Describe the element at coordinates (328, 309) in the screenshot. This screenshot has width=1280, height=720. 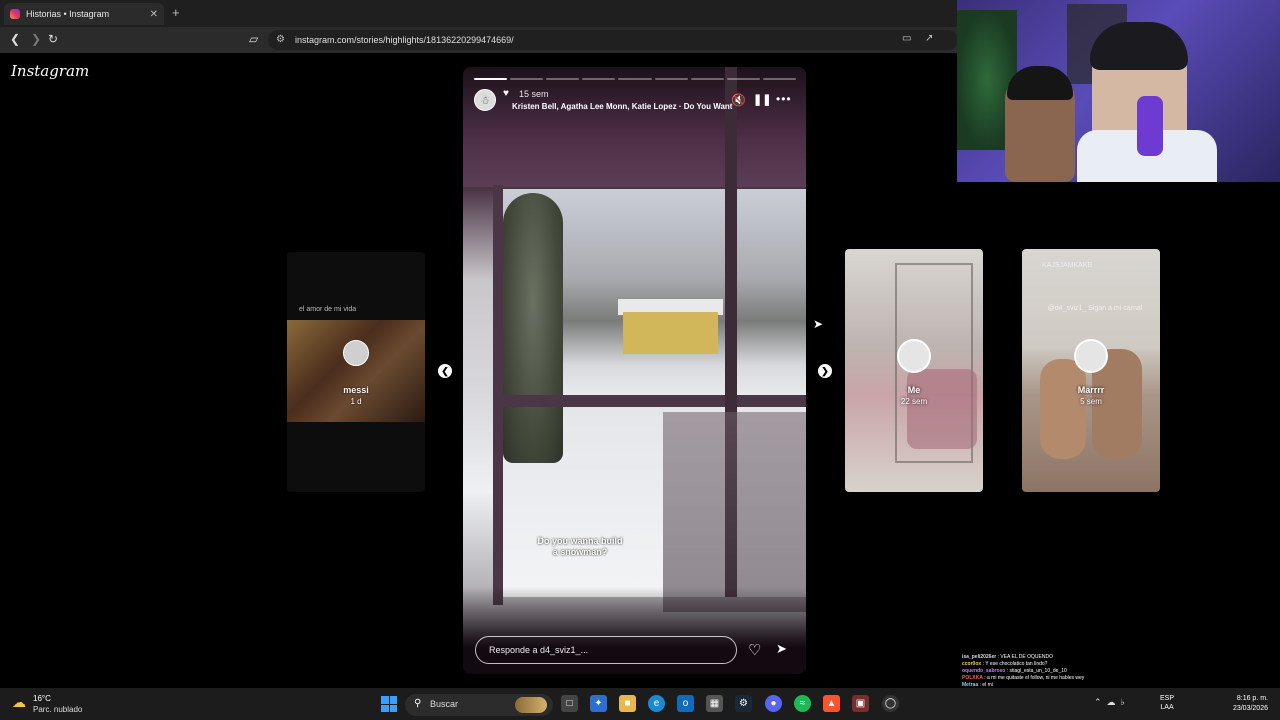
I see `previous-story-caption: el amor de mi vida` at that location.